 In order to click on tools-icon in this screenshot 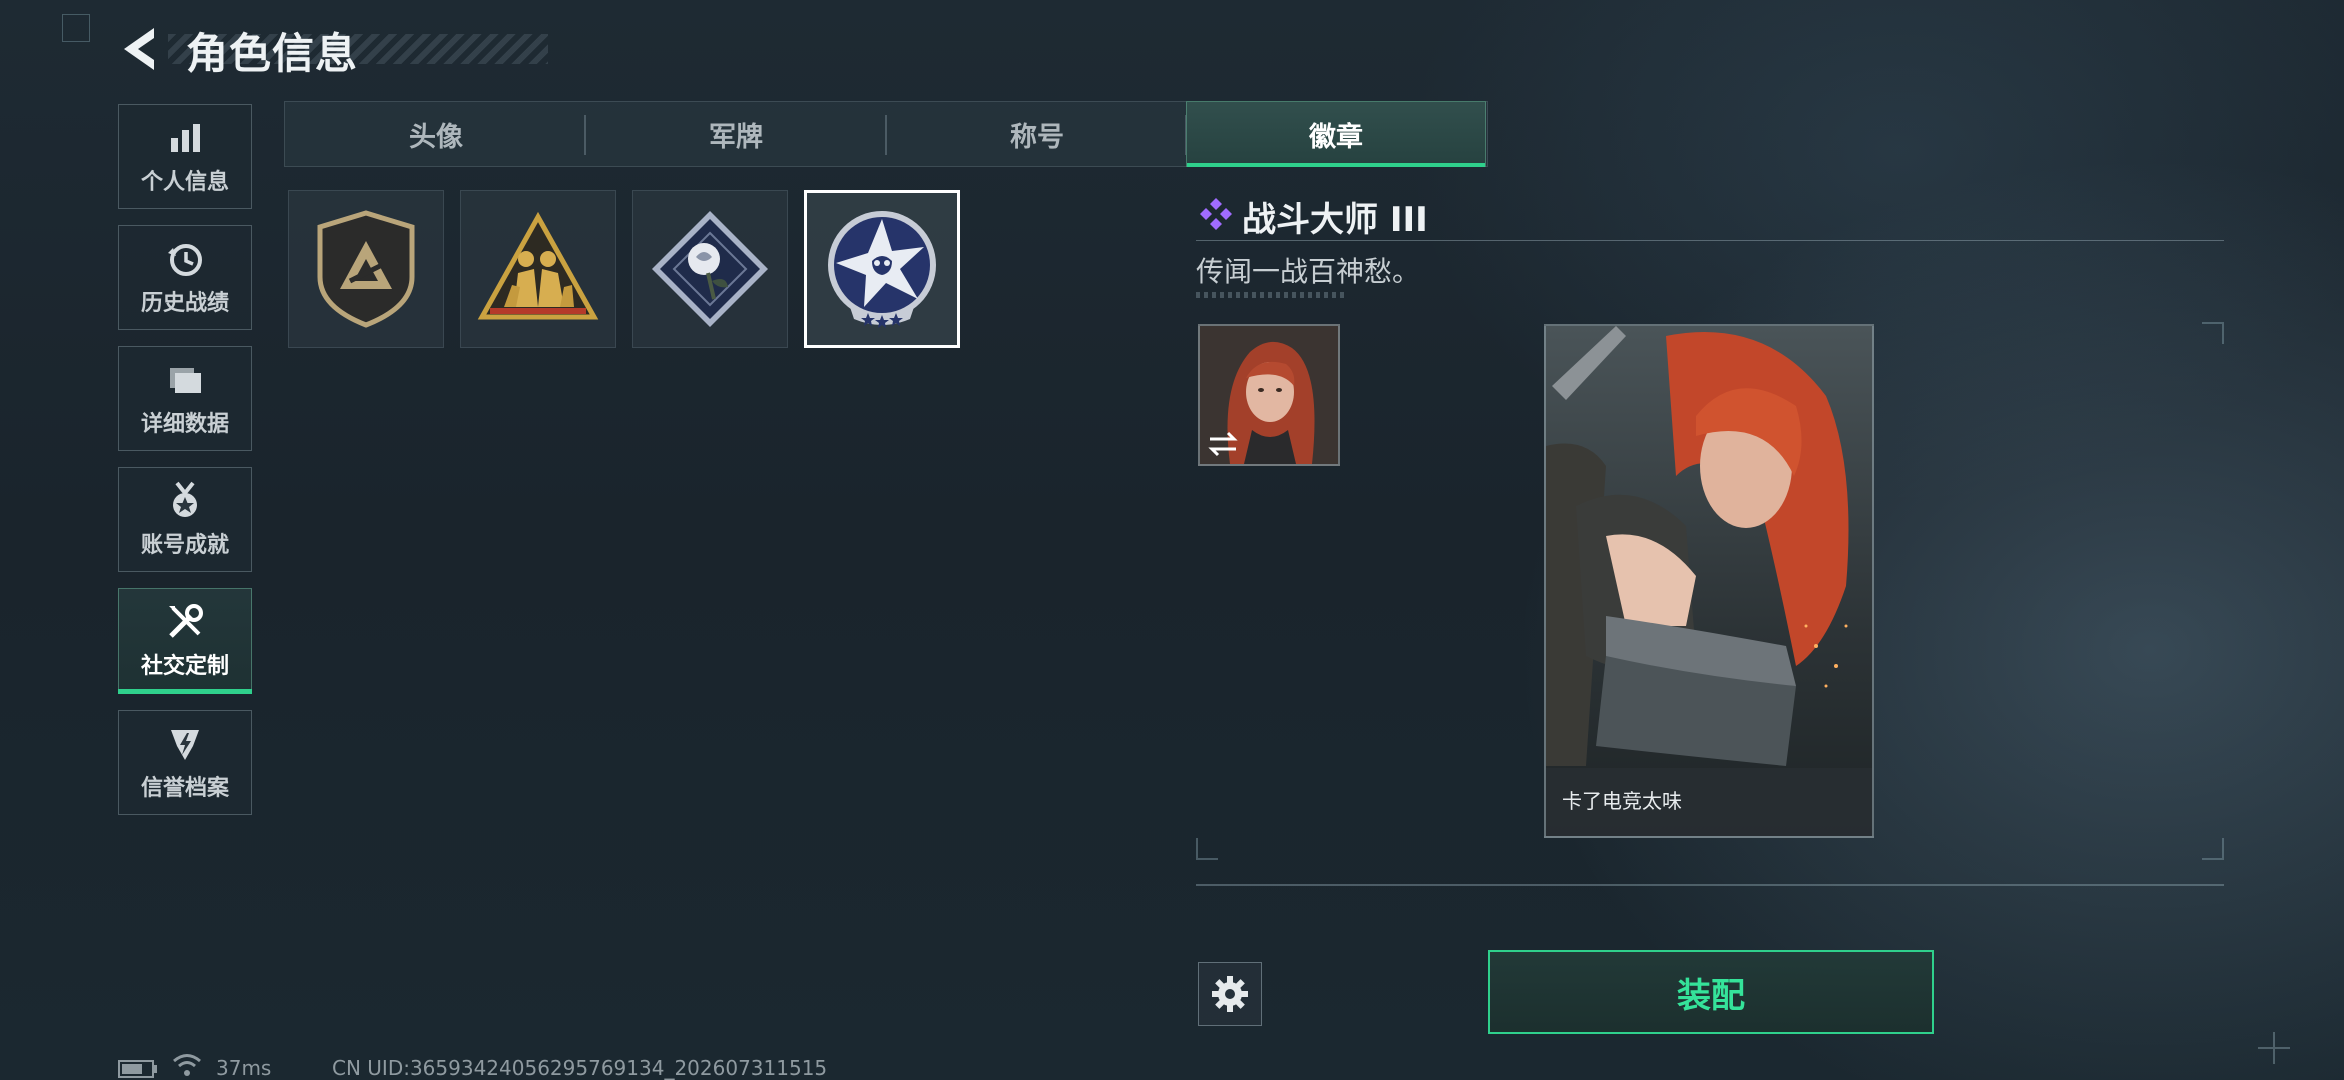, I will do `click(186, 620)`.